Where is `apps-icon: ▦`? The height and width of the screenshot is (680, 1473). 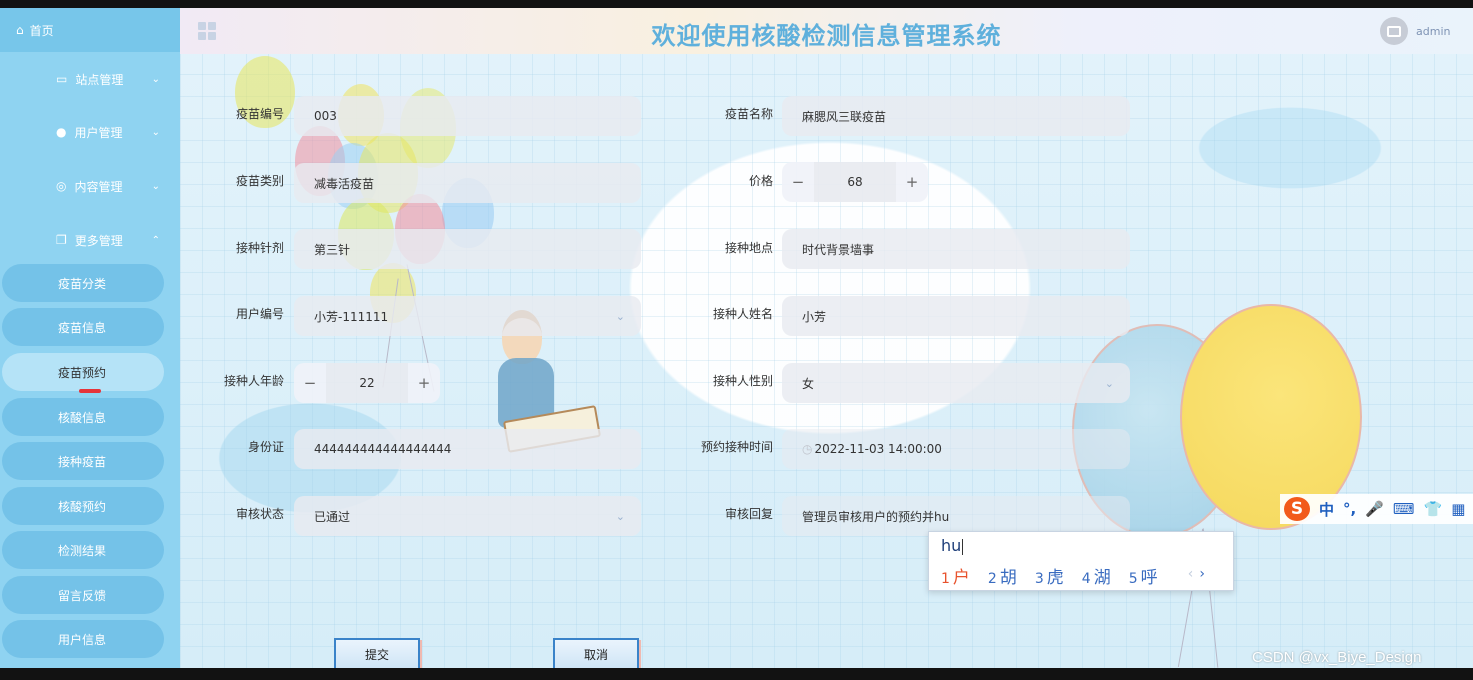 apps-icon: ▦ is located at coordinates (1458, 509).